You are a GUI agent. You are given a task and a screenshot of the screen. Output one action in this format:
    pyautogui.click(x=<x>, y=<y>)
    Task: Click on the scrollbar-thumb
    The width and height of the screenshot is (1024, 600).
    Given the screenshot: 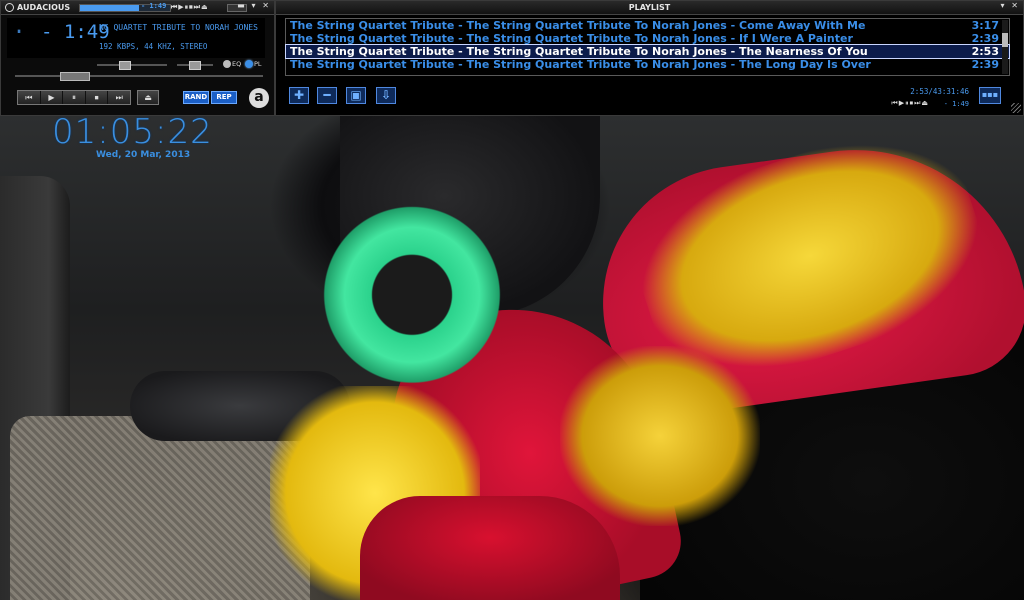 What is the action you would take?
    pyautogui.click(x=1005, y=40)
    